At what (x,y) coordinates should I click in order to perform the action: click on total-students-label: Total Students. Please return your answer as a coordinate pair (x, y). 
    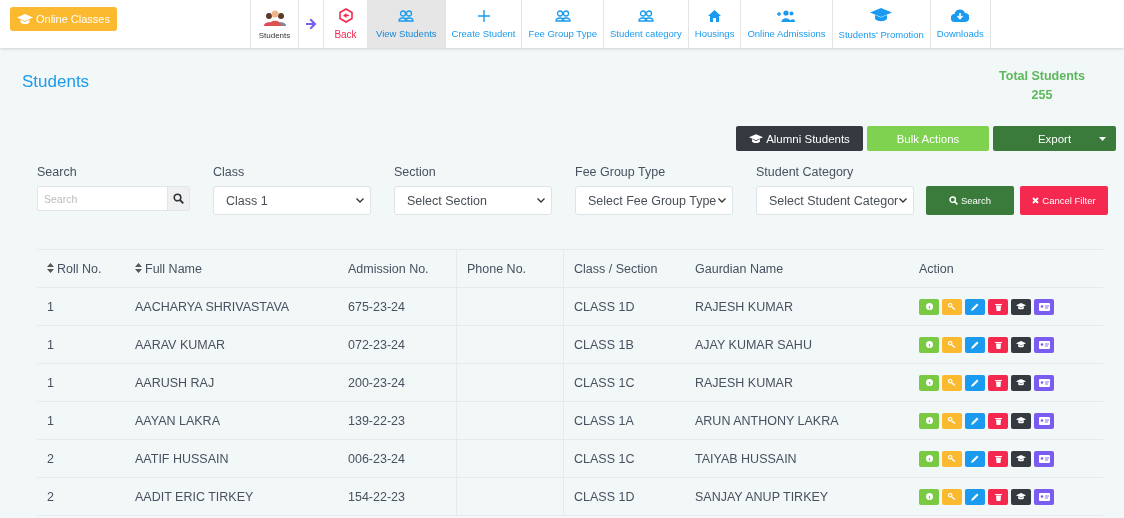
    Looking at the image, I should click on (1042, 76).